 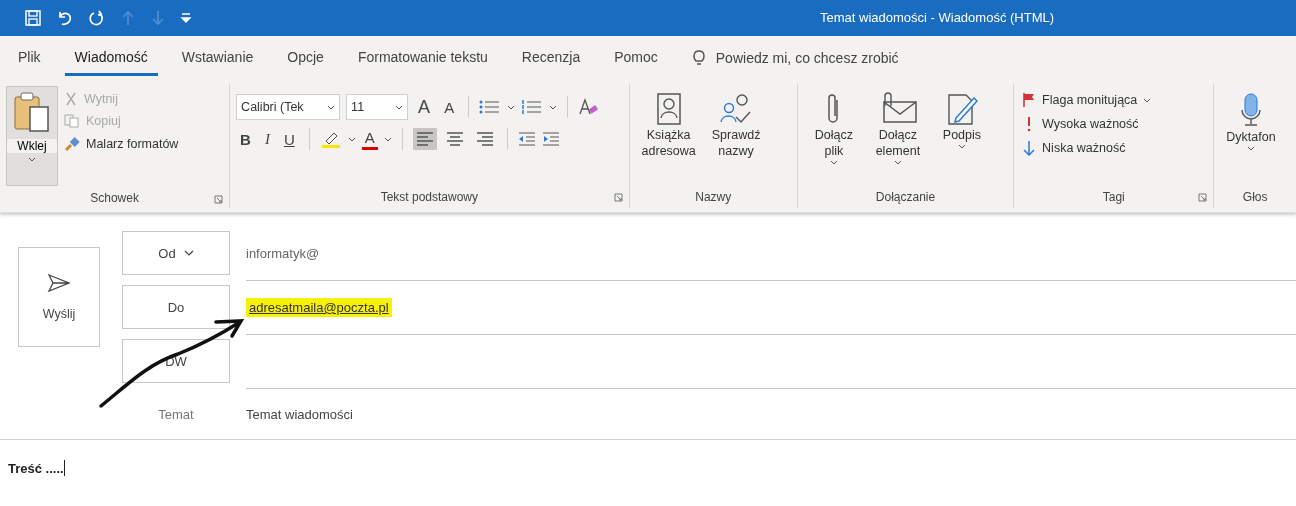 I want to click on subject-field: Temat wiadomości, so click(x=771, y=414).